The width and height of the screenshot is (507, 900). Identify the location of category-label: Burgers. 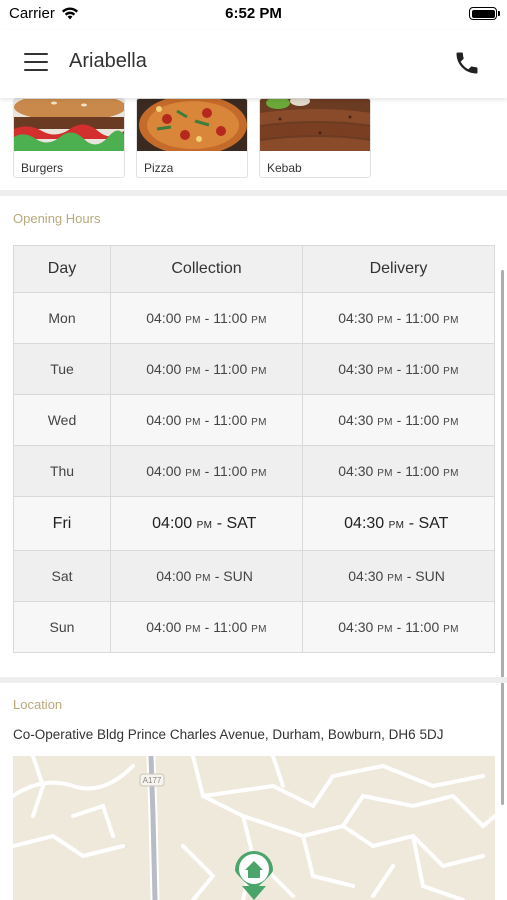
(42, 168).